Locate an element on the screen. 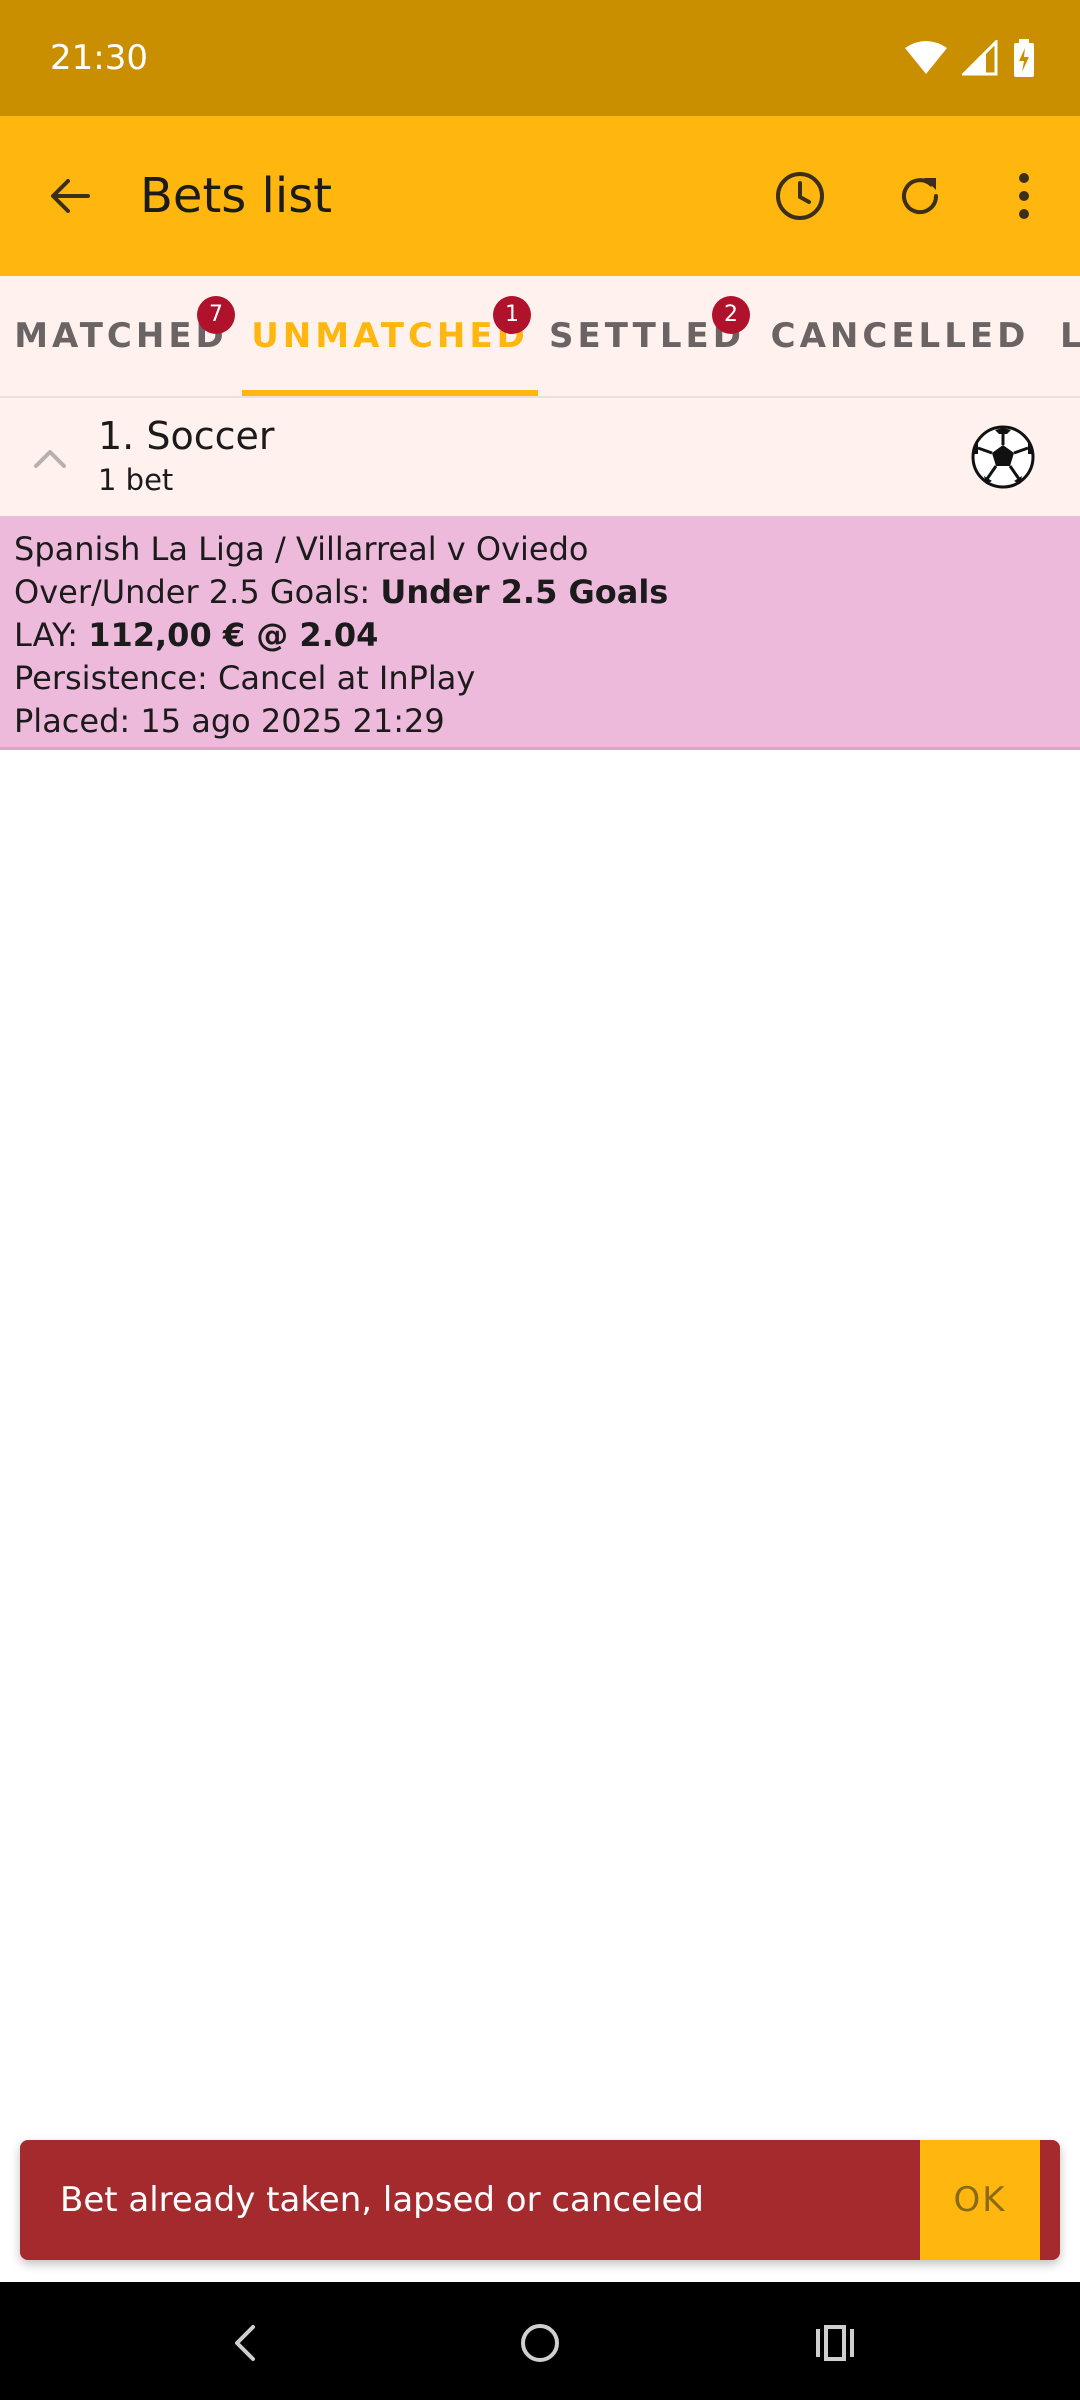  collapse-button is located at coordinates (50, 458).